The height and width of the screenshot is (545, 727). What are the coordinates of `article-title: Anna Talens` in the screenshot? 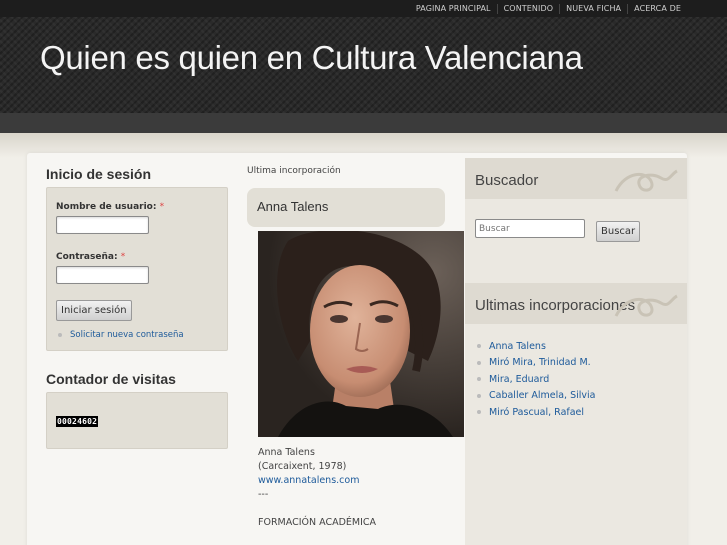 It's located at (346, 206).